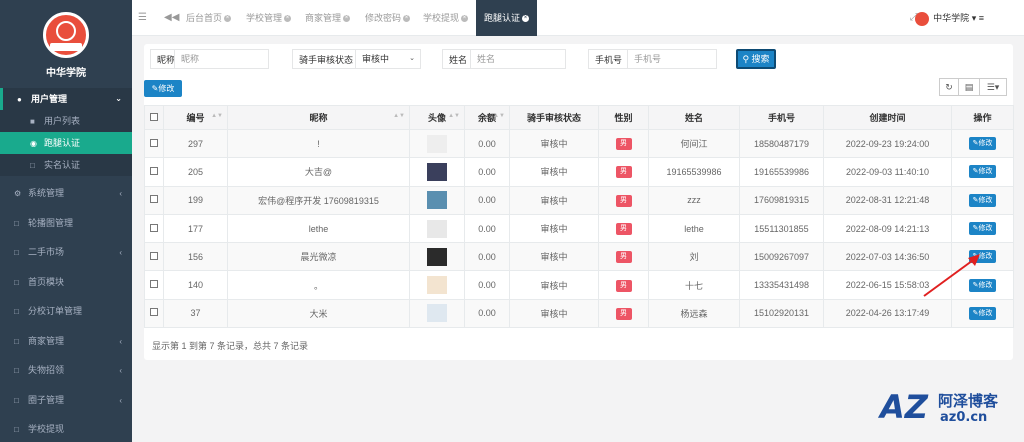 This screenshot has width=1024, height=442. Describe the element at coordinates (437, 200) in the screenshot. I see `avatar` at that location.